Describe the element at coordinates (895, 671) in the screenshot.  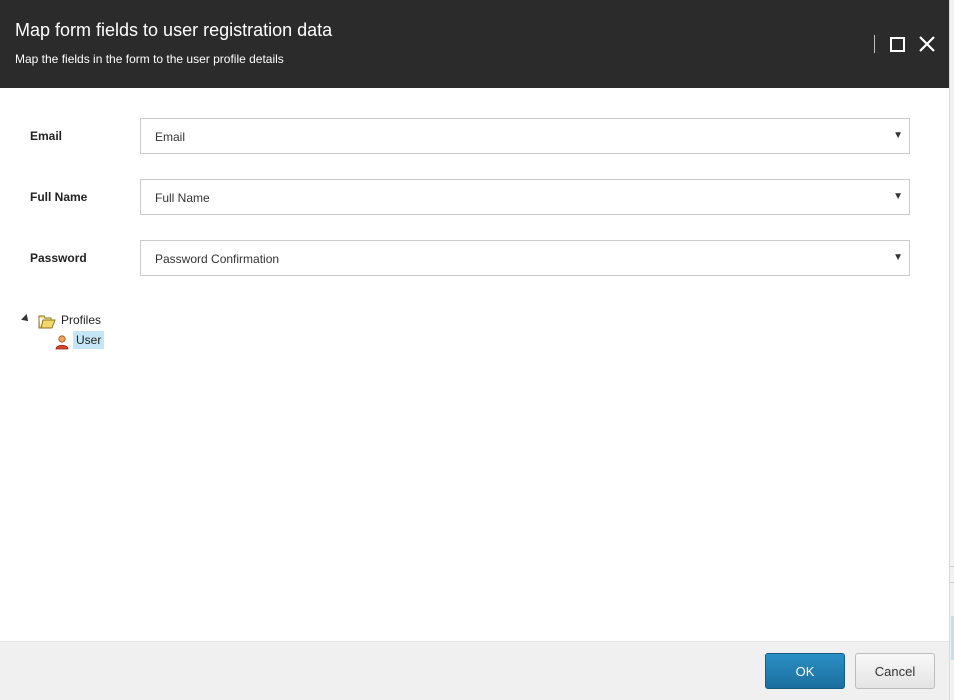
I see `cancel-button: Cancel` at that location.